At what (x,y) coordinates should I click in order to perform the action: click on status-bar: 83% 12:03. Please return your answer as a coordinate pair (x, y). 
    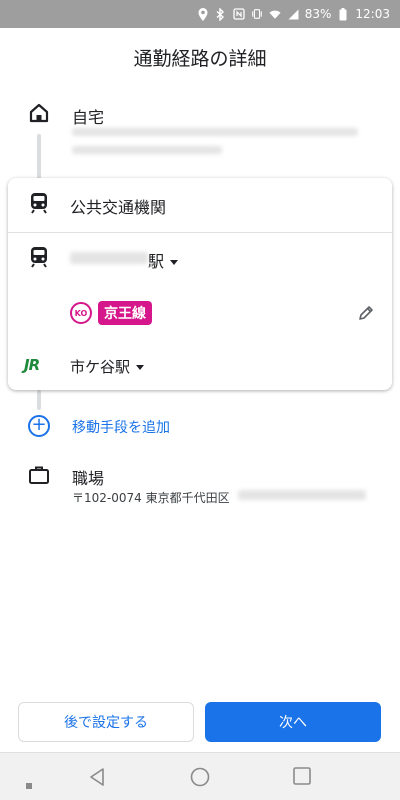
    Looking at the image, I should click on (200, 14).